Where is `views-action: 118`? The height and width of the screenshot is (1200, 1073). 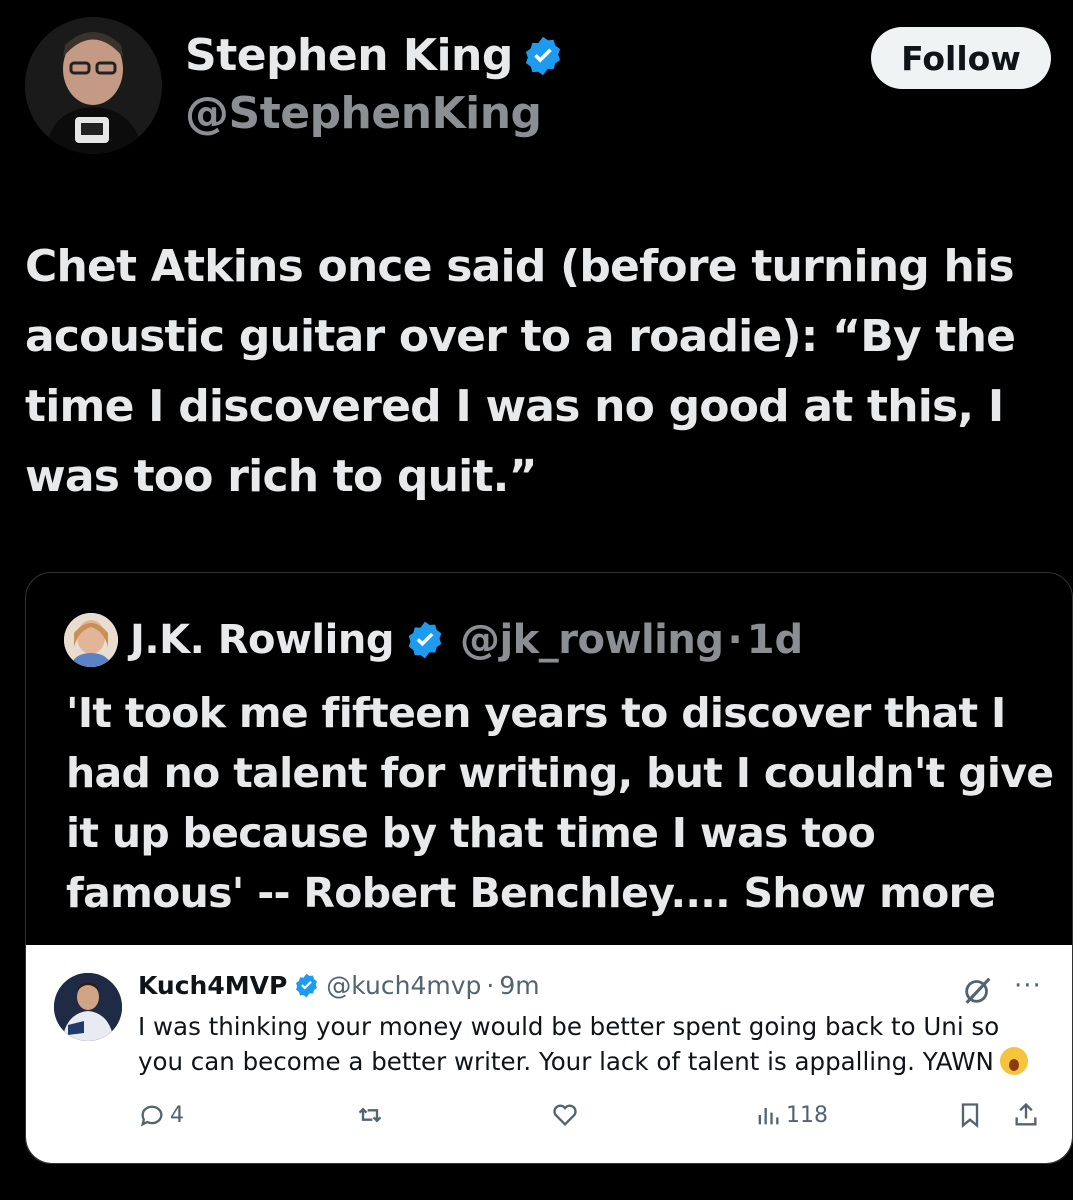 views-action: 118 is located at coordinates (791, 1115).